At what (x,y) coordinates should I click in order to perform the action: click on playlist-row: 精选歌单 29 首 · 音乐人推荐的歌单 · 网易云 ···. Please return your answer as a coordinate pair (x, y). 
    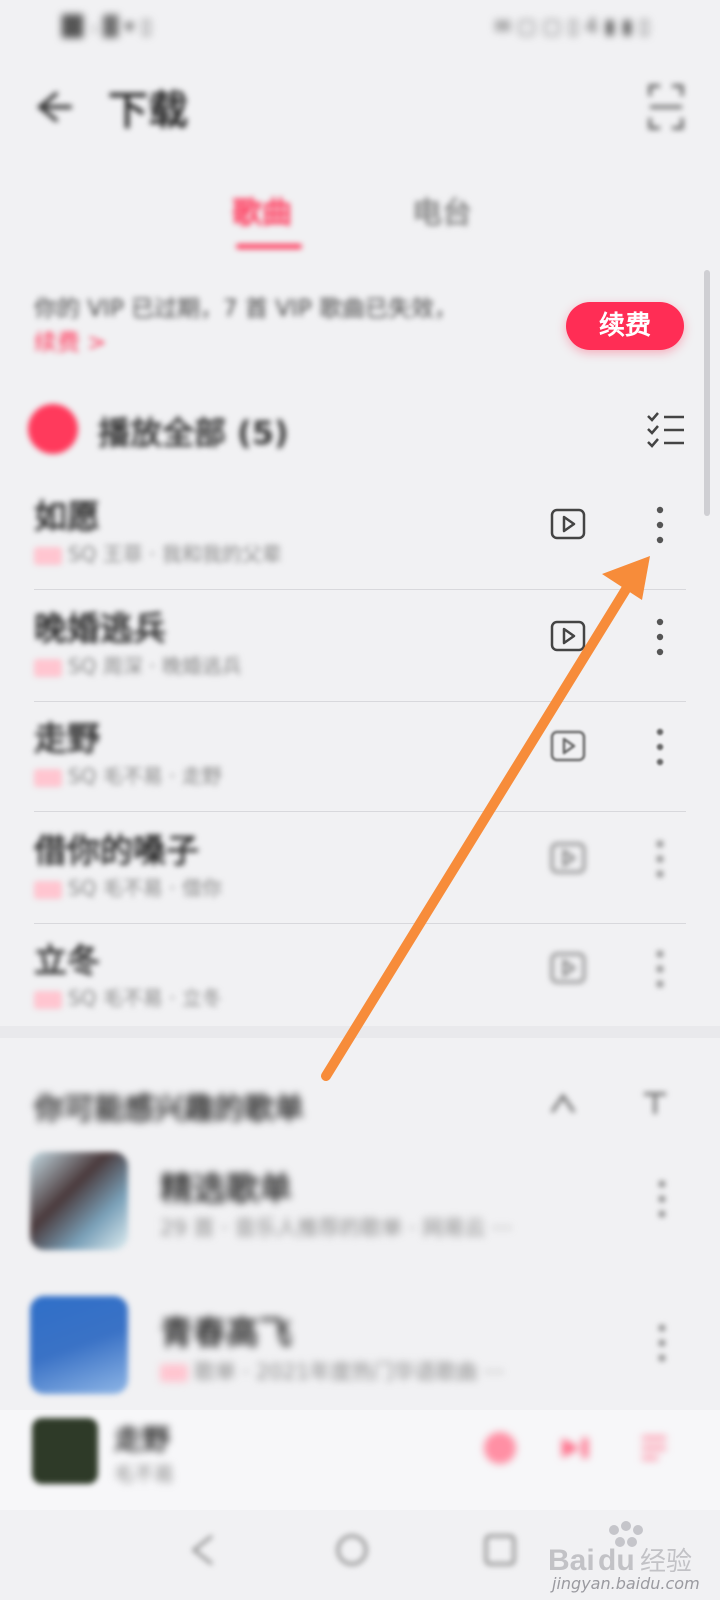
    Looking at the image, I should click on (360, 1217).